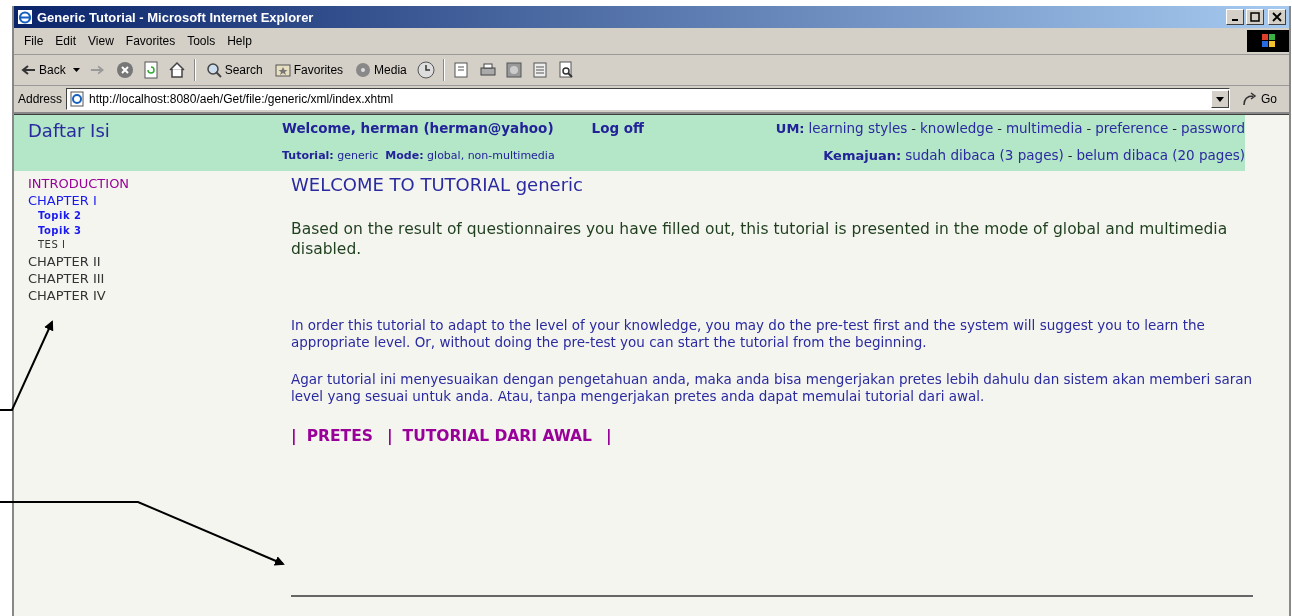 Image resolution: width=1292 pixels, height=616 pixels. I want to click on menu-item: Favorites, so click(150, 41).